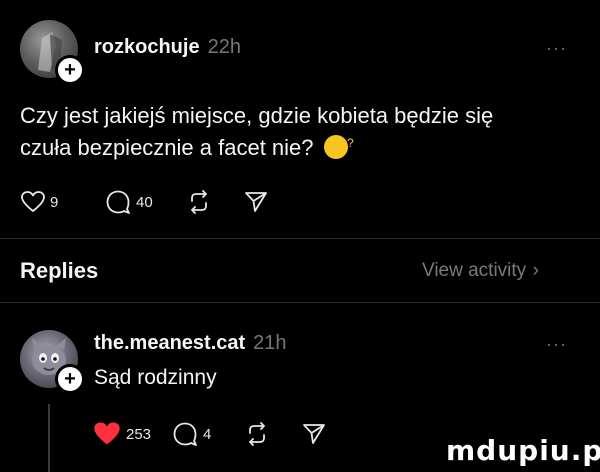 This screenshot has width=600, height=472. I want to click on post-comment-button: 40, so click(129, 202).